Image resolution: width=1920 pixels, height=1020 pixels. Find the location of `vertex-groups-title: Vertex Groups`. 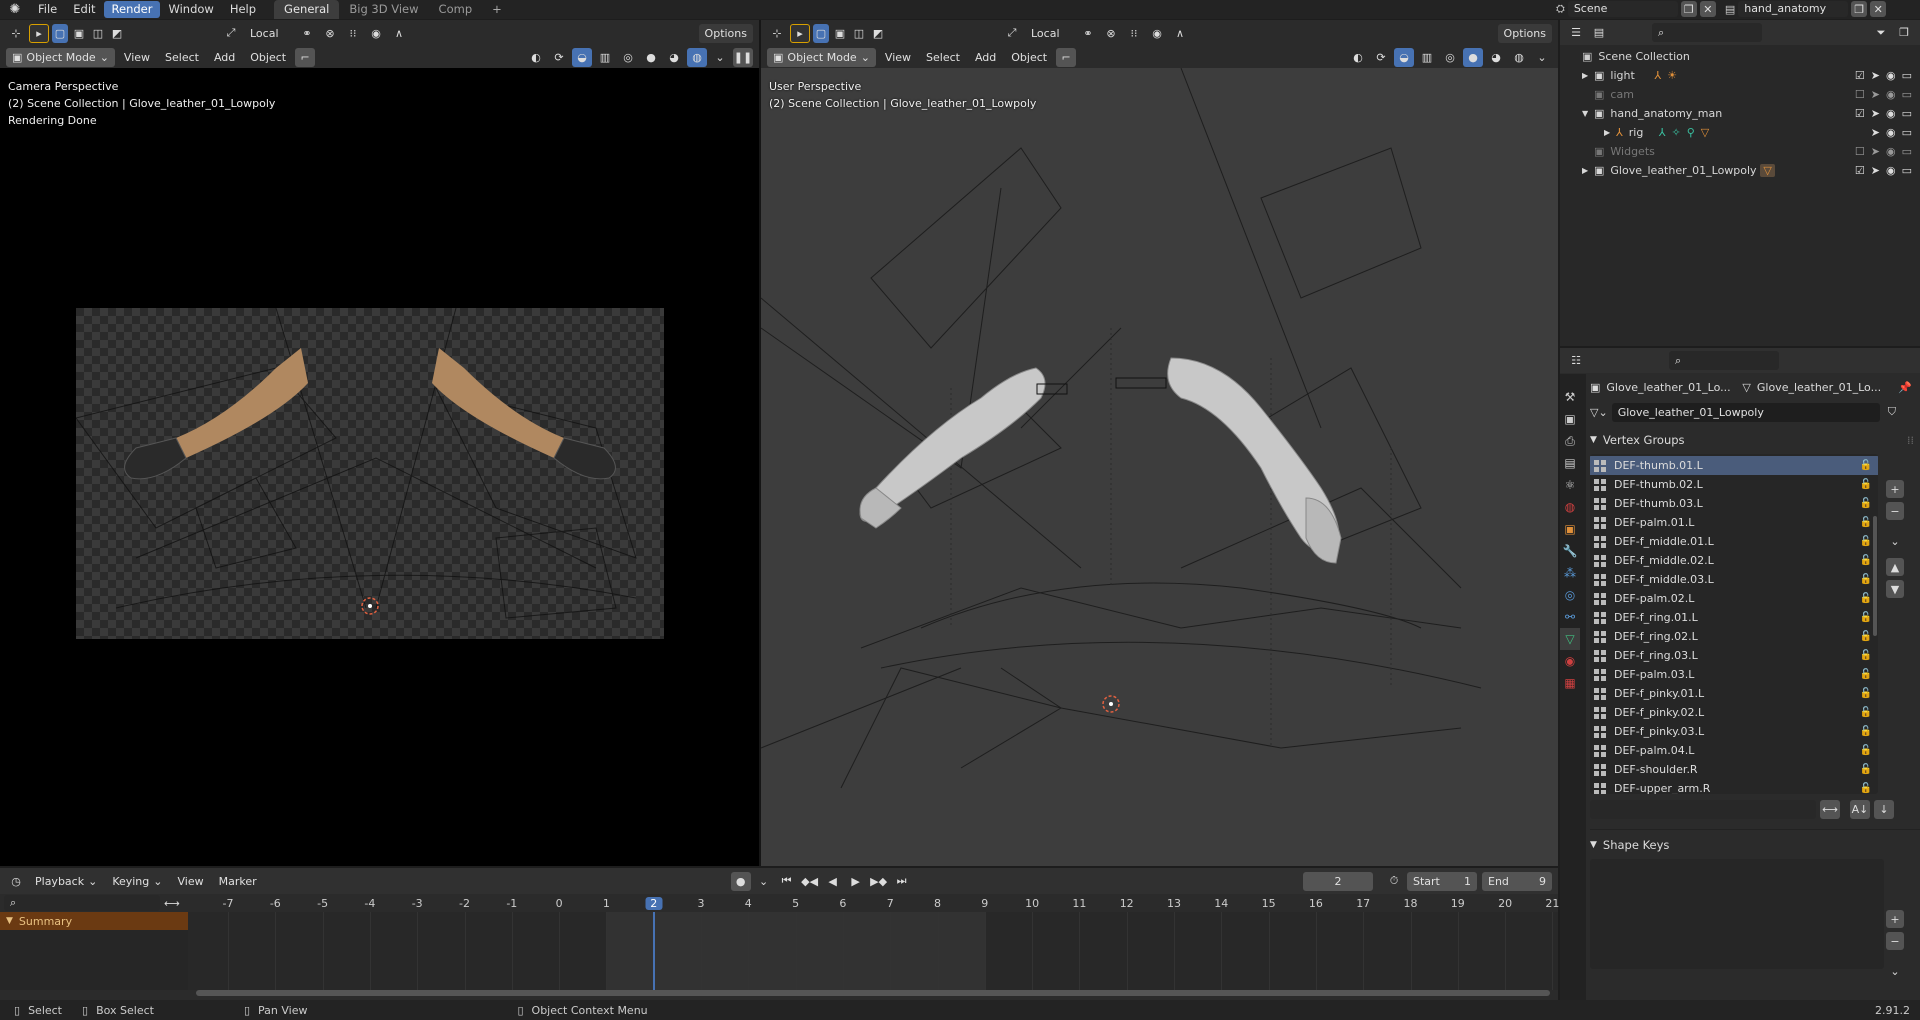

vertex-groups-title: Vertex Groups is located at coordinates (1644, 440).